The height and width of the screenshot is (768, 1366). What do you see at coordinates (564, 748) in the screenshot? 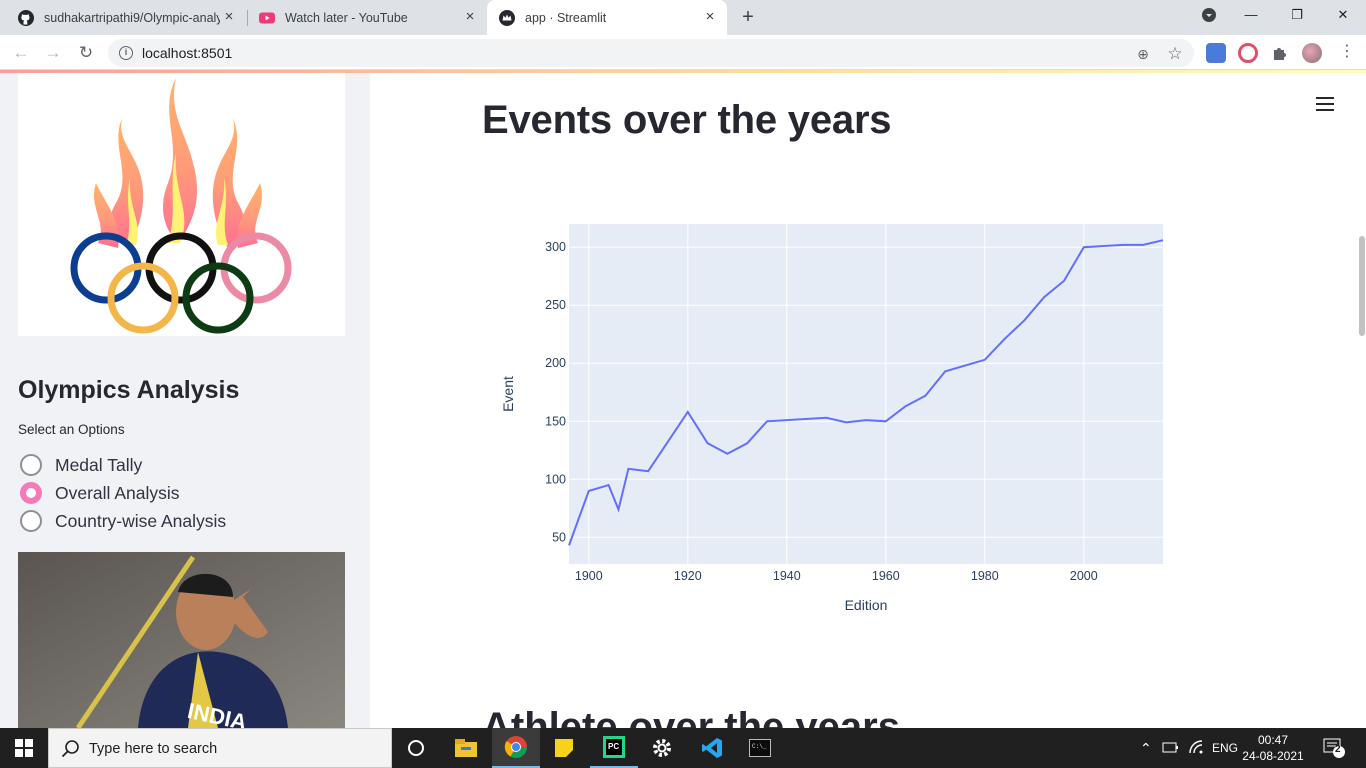
I see `sticky-notes-icon` at bounding box center [564, 748].